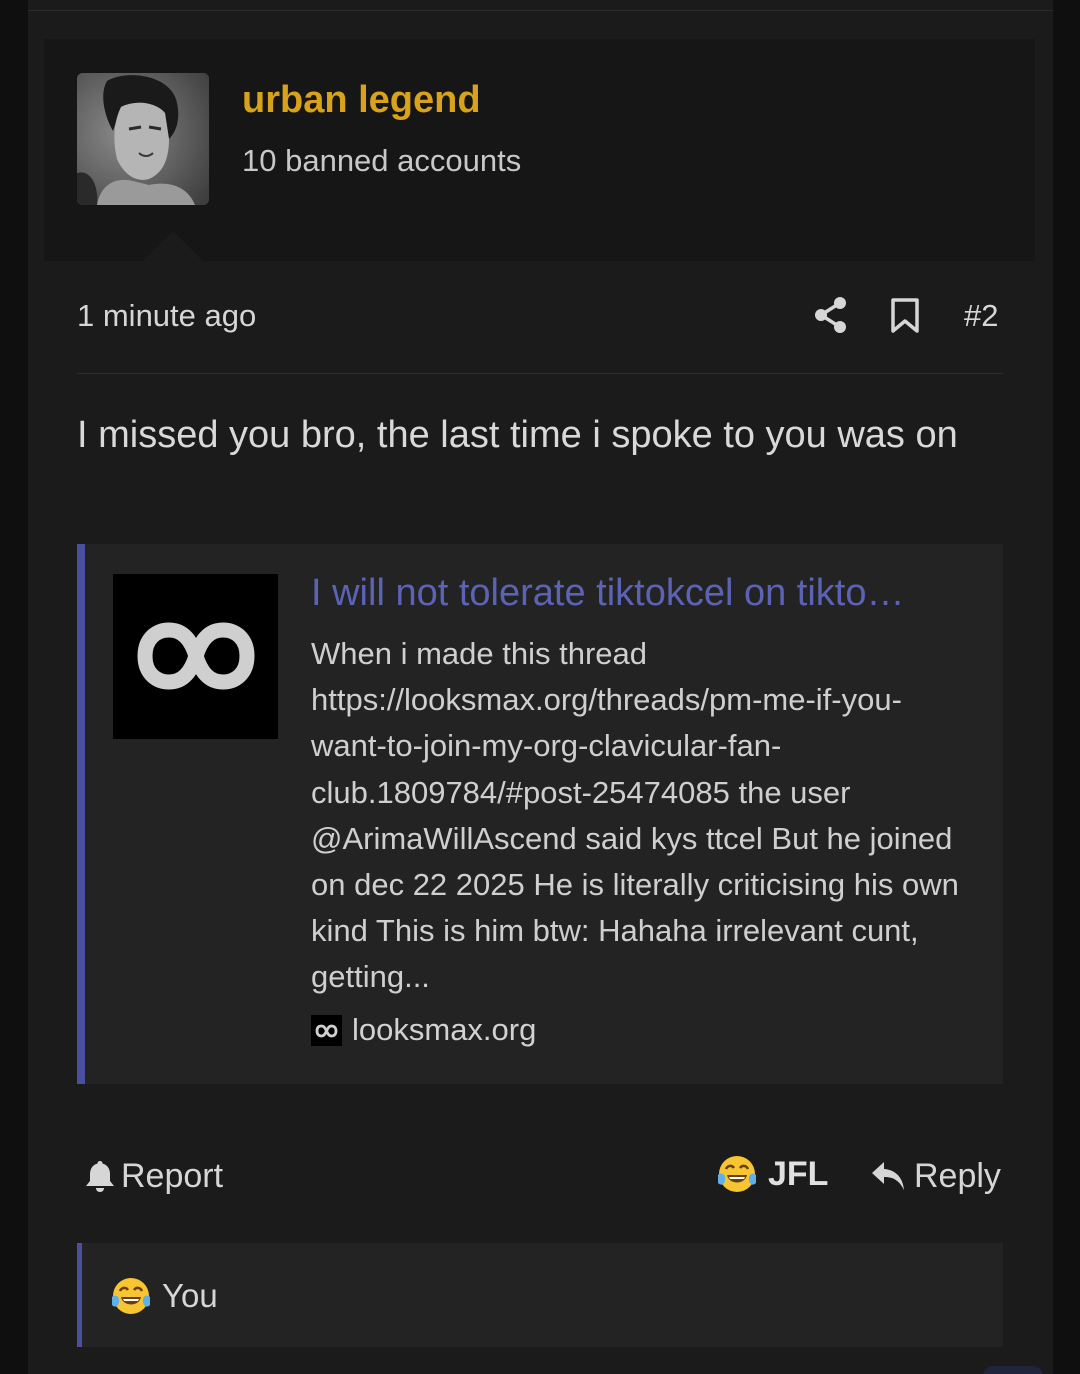  I want to click on reply-arrow-icon, so click(888, 1176).